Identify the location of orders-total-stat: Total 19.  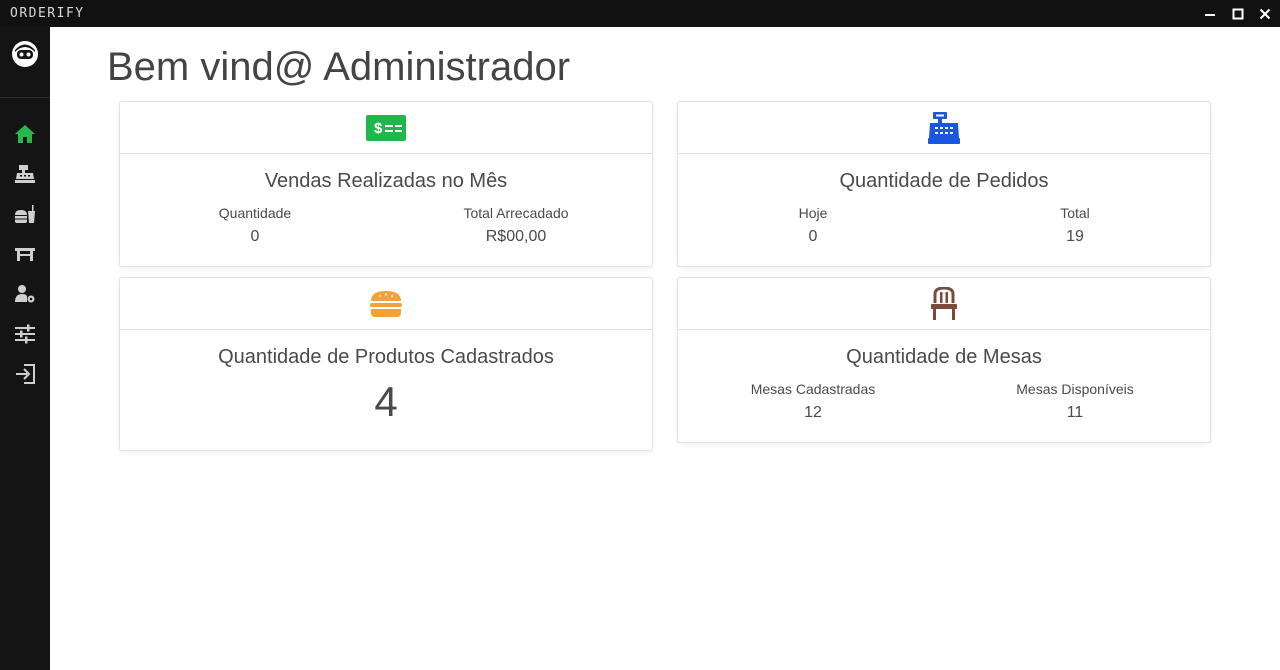
(1075, 225).